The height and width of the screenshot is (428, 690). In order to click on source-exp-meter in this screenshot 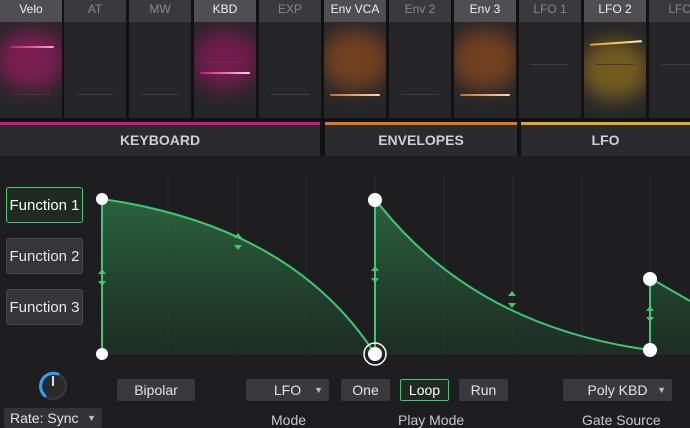, I will do `click(290, 70)`.